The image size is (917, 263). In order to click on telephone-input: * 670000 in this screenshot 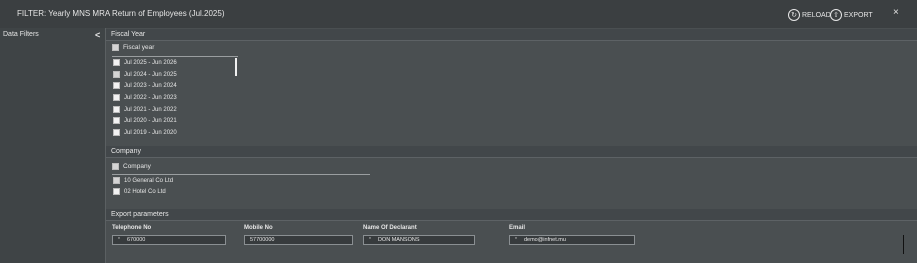, I will do `click(169, 240)`.